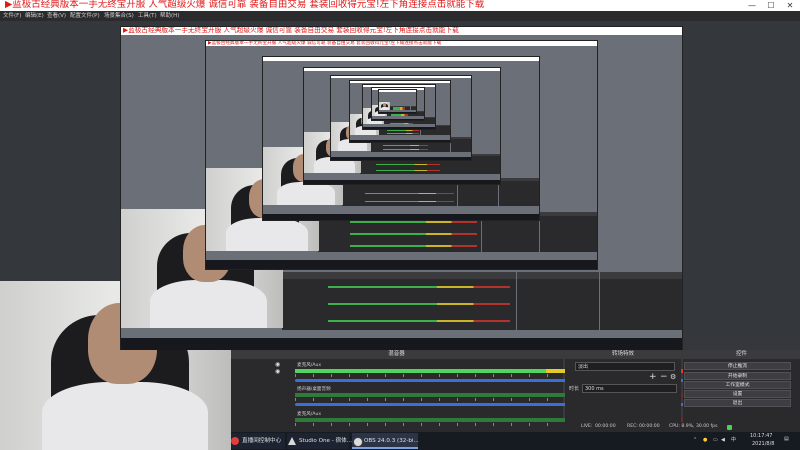 Image resolution: width=800 pixels, height=450 pixels. Describe the element at coordinates (737, 376) in the screenshot. I see `start-recording-button: 开始录制` at that location.